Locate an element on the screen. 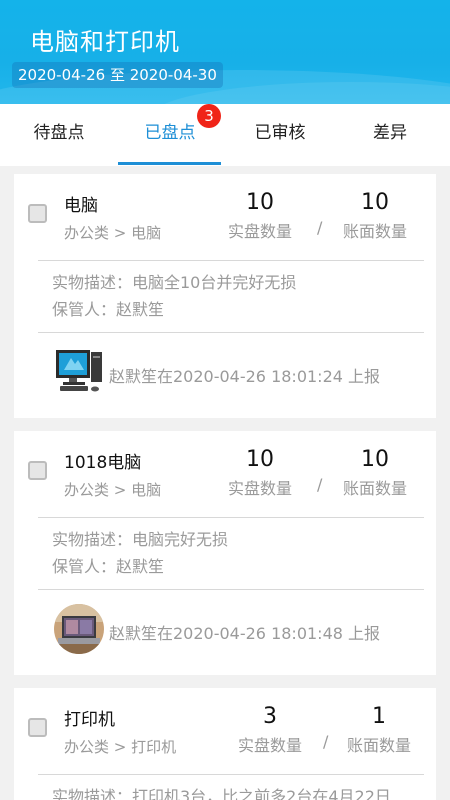  tab-bar: 待盘点 已盘点 已审核 差异 is located at coordinates (225, 135).